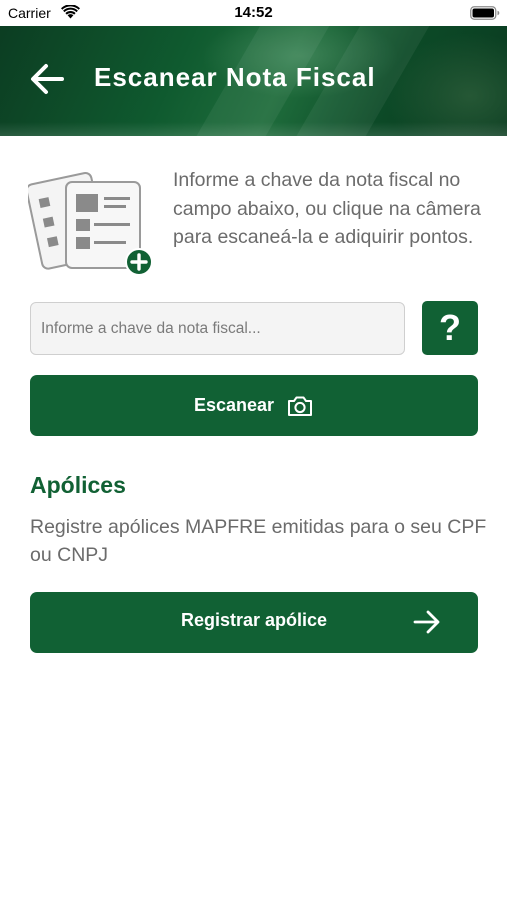 This screenshot has width=507, height=900. What do you see at coordinates (78, 485) in the screenshot?
I see `policies-title: Apólices` at bounding box center [78, 485].